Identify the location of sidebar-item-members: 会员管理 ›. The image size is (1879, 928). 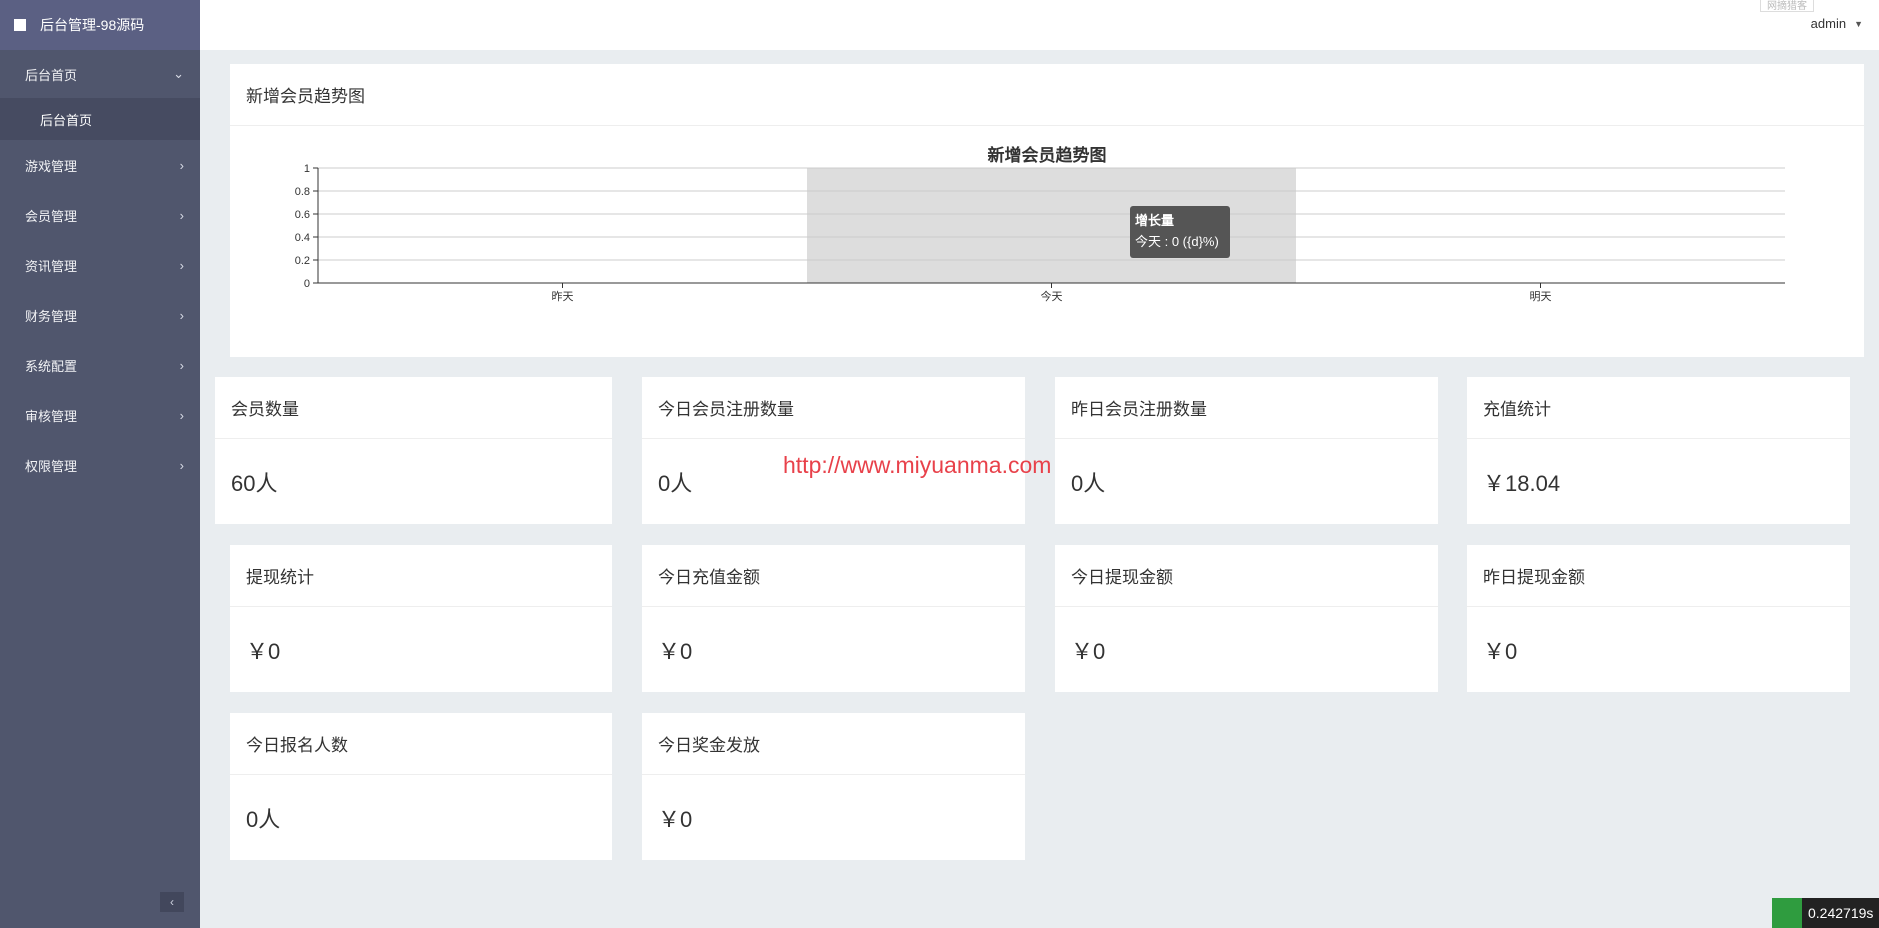
(100, 215).